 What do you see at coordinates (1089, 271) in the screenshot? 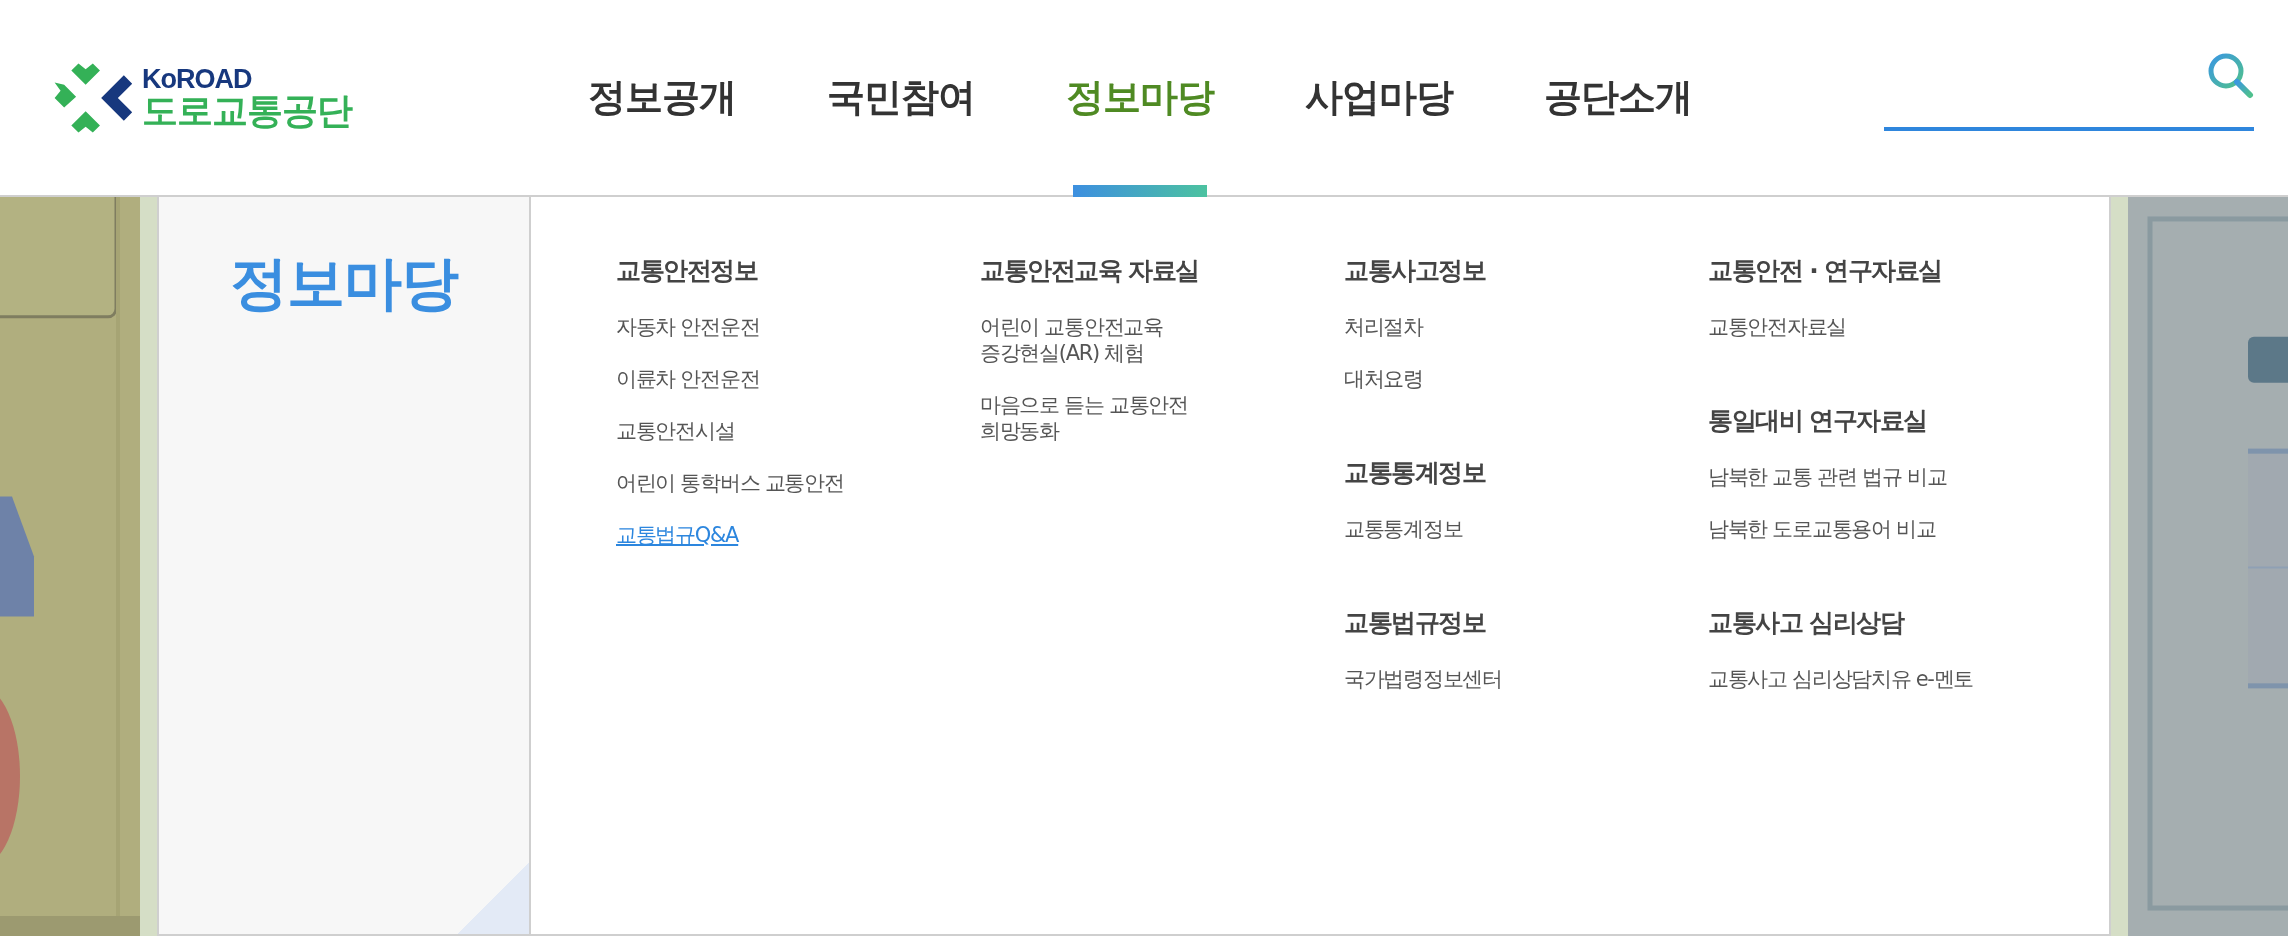
I see `menu-heading: 교통안전교육 자료실` at bounding box center [1089, 271].